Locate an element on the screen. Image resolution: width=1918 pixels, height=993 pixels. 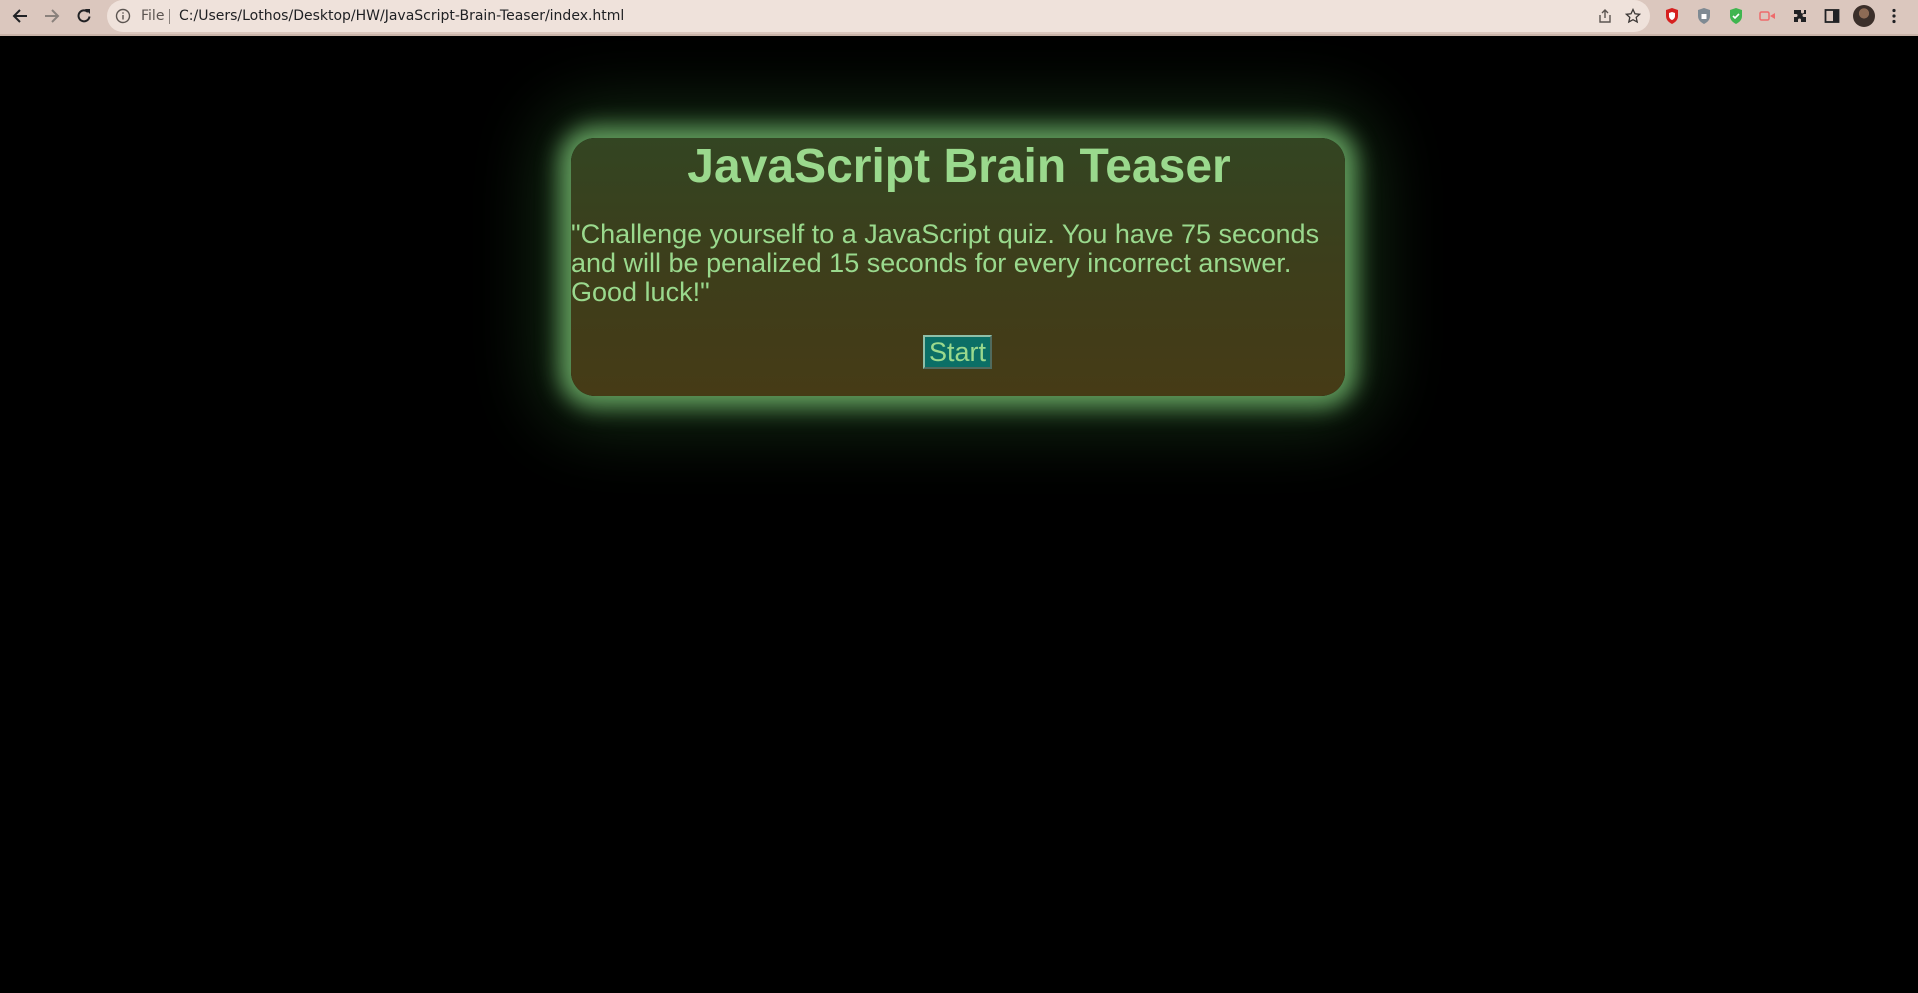
page-title: JavaScript Brain Teaser is located at coordinates (959, 166).